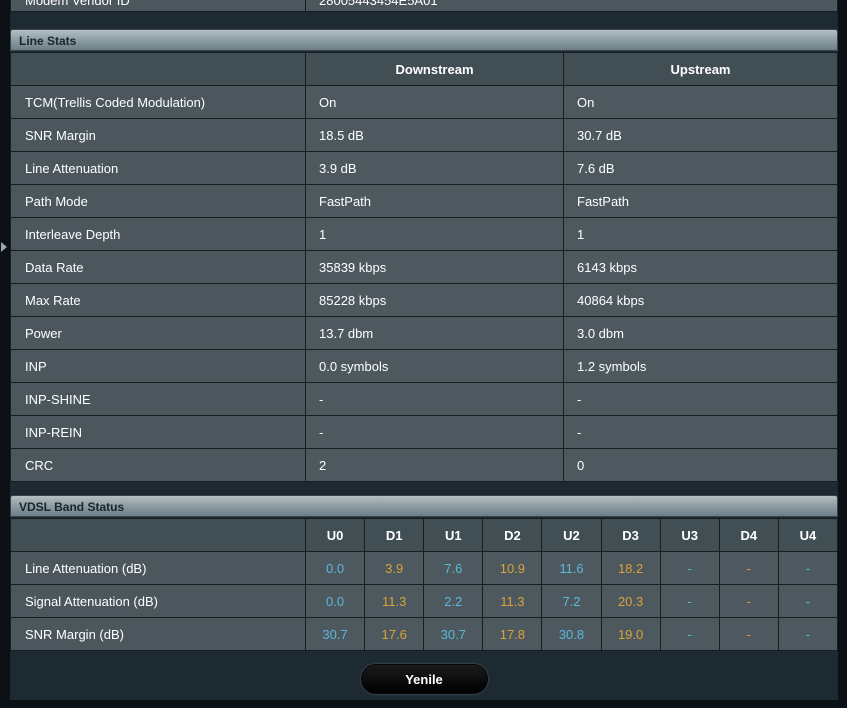 This screenshot has width=847, height=708. I want to click on table-row: Max Rate 85228 kbps 40864 kbps, so click(424, 300).